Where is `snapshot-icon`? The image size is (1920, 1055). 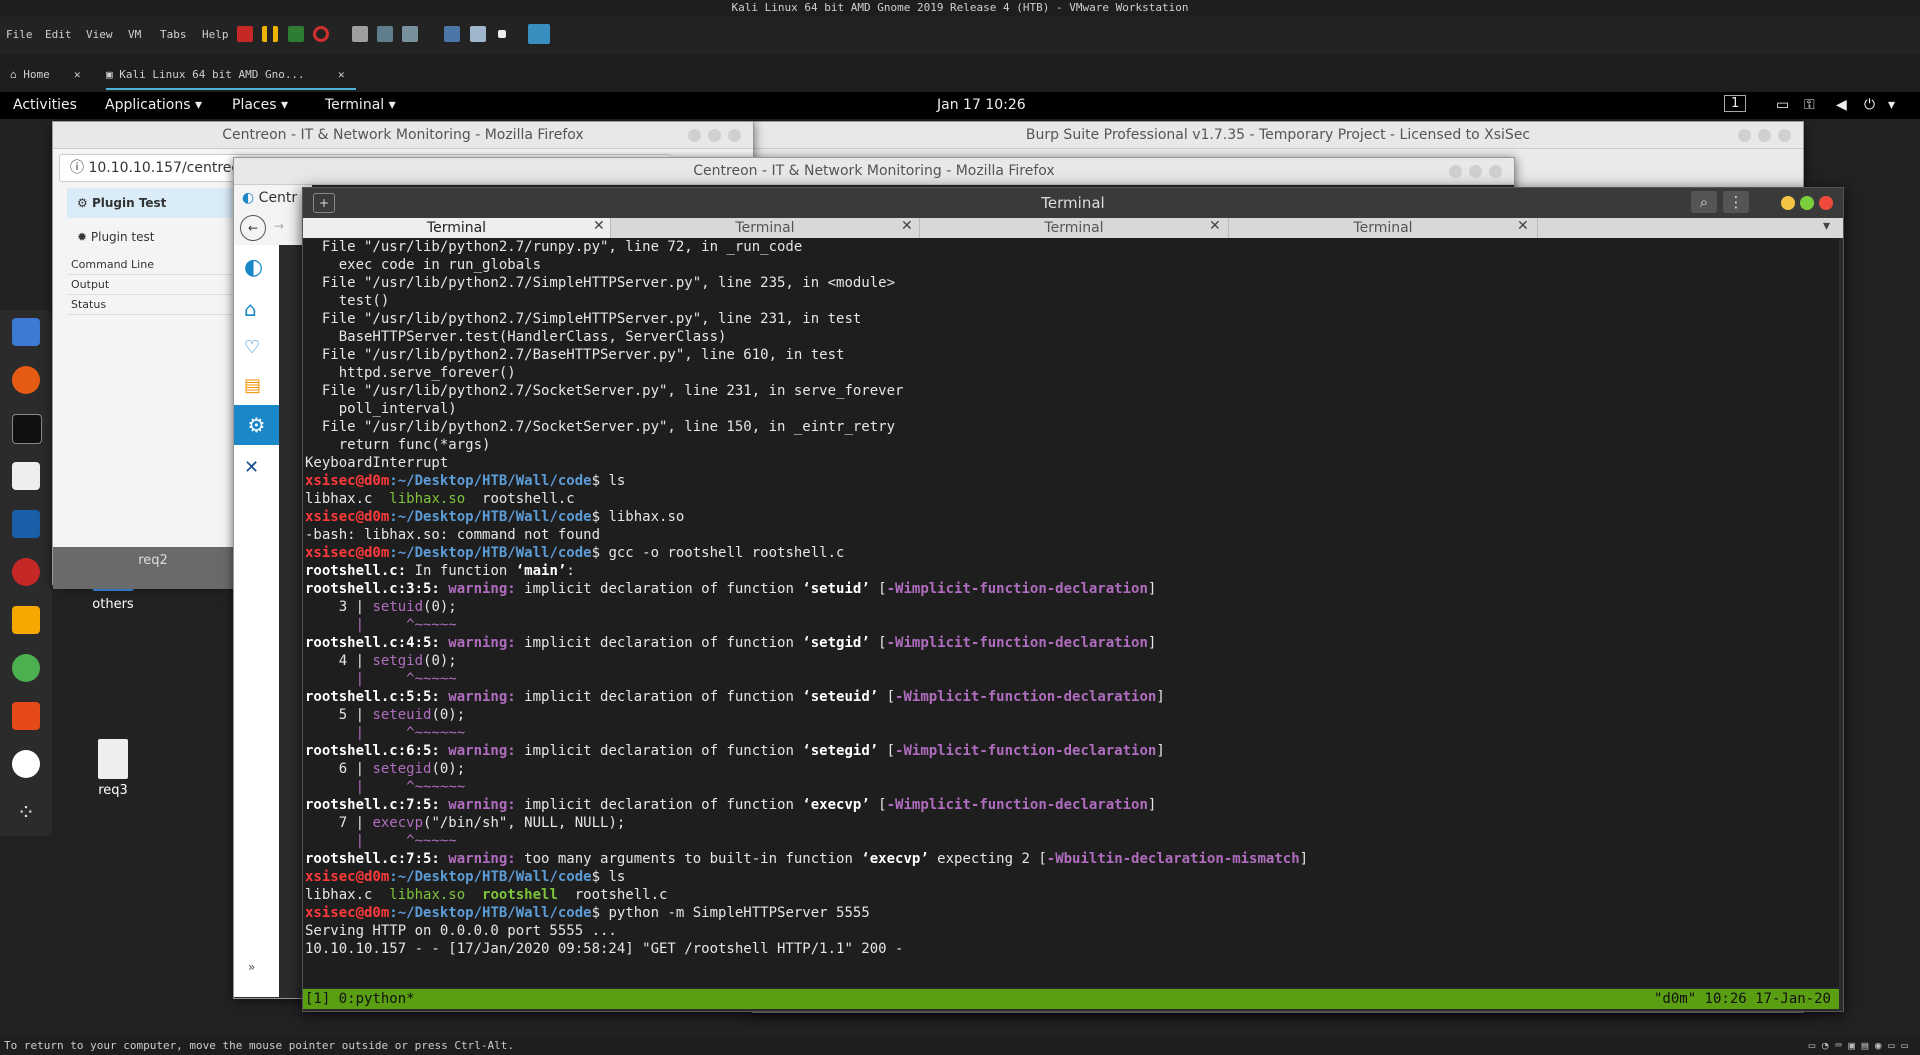
snapshot-icon is located at coordinates (360, 34).